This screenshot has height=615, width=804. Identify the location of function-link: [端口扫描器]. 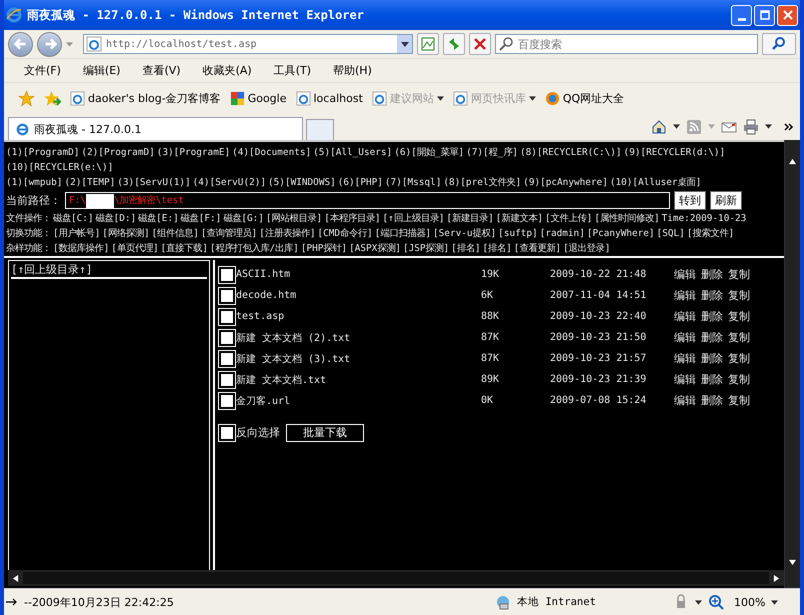
(403, 233).